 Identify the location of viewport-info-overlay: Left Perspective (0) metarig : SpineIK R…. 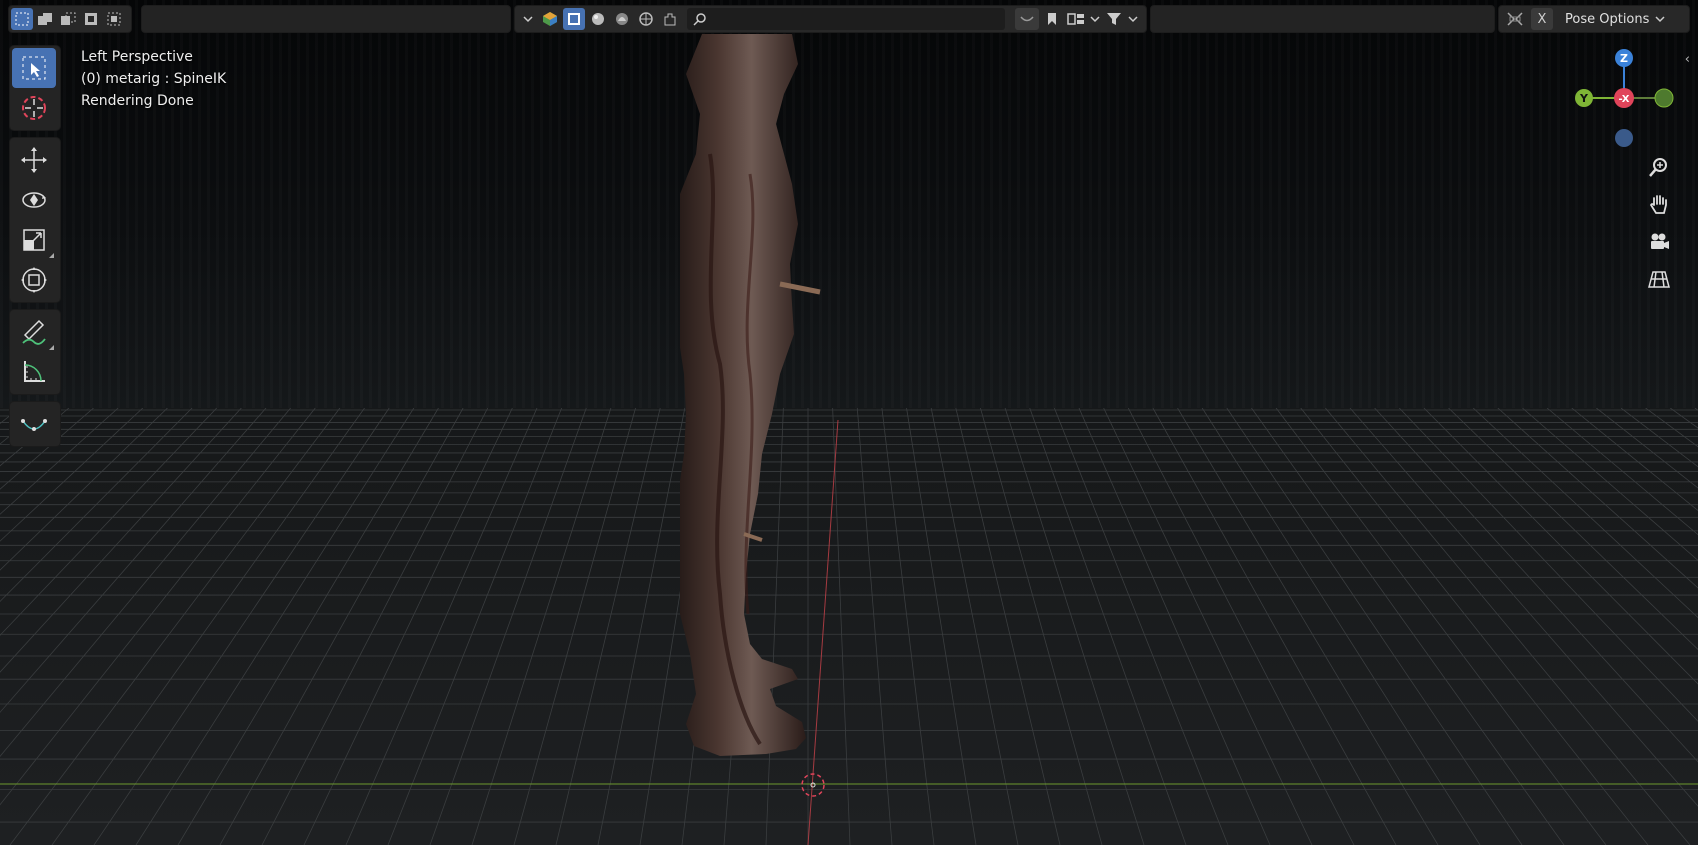
(153, 79).